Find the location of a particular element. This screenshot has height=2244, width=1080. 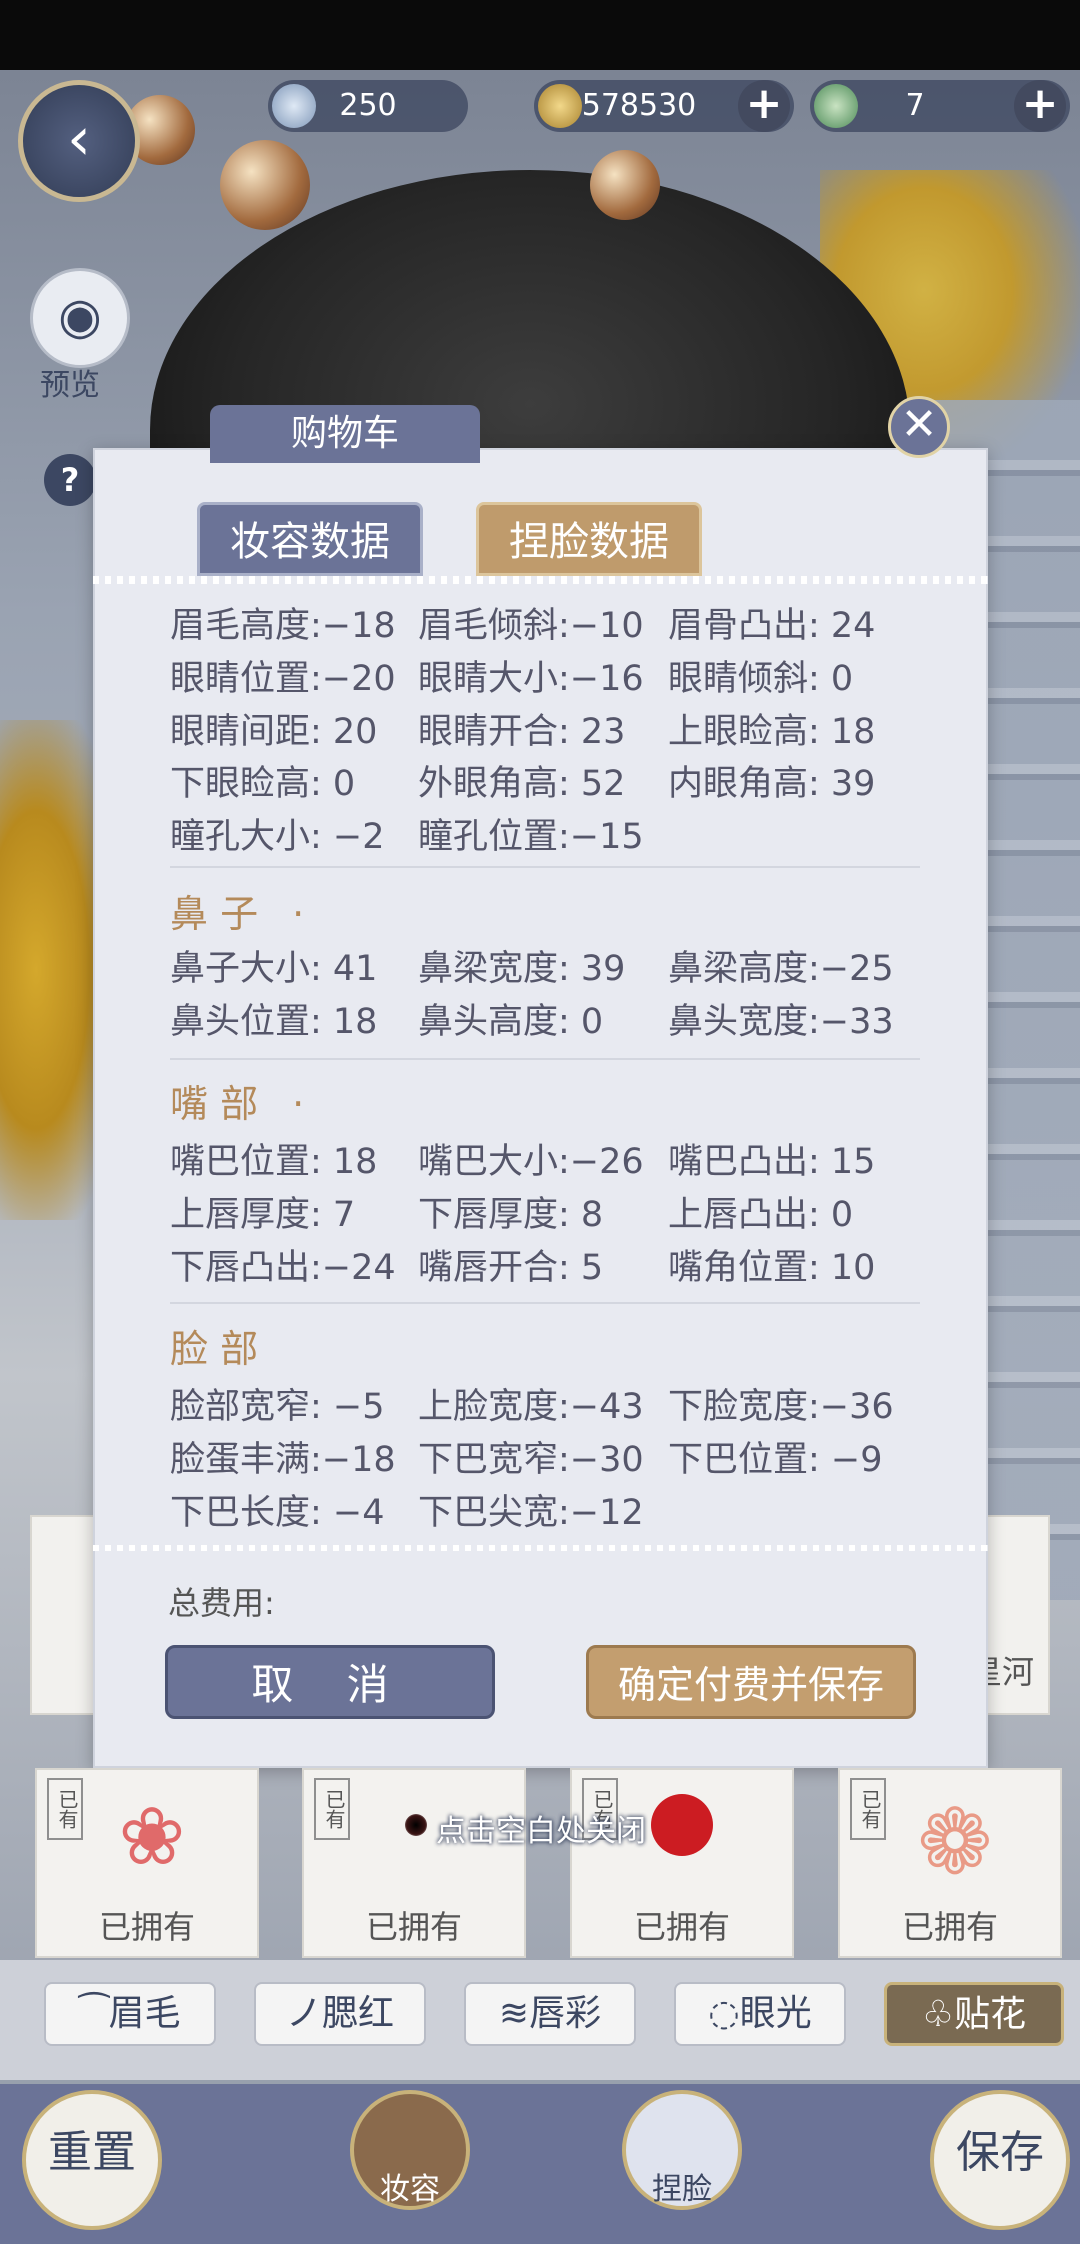

section-title-nose: 鼻 子 · is located at coordinates (237, 910).